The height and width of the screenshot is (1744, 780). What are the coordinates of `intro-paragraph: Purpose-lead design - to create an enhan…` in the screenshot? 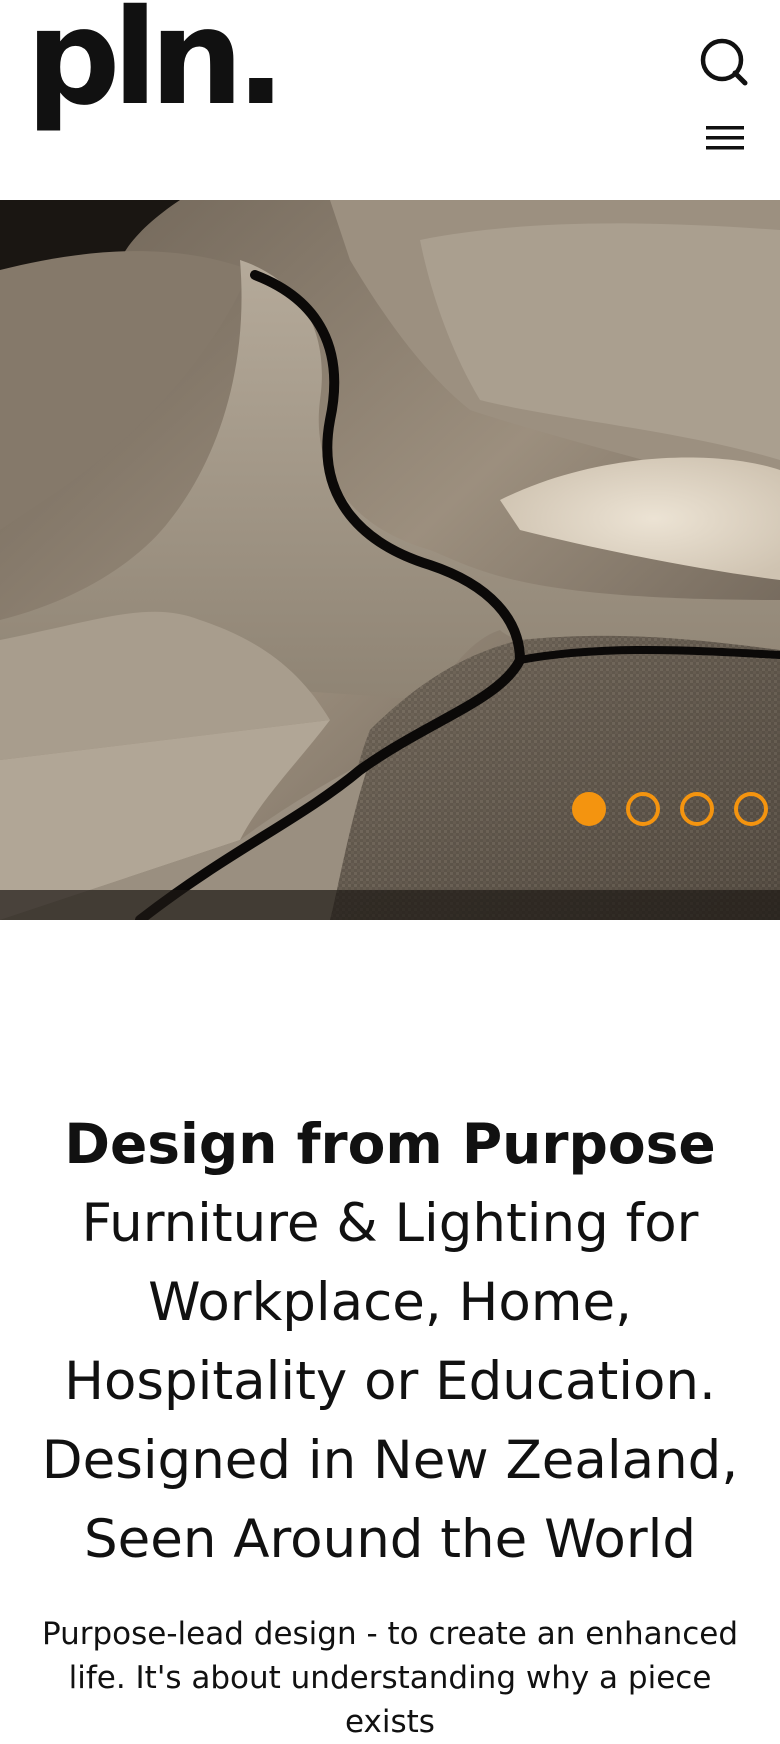 It's located at (390, 1678).